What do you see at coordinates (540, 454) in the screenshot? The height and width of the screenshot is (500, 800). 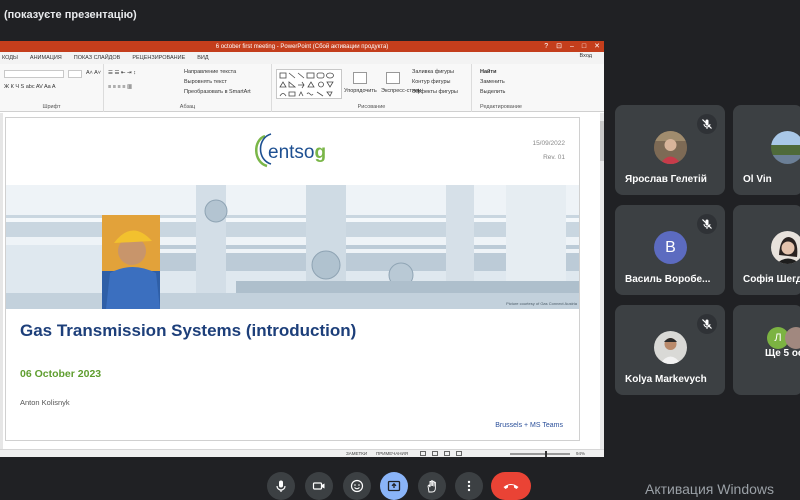 I see `zoom-slider` at bounding box center [540, 454].